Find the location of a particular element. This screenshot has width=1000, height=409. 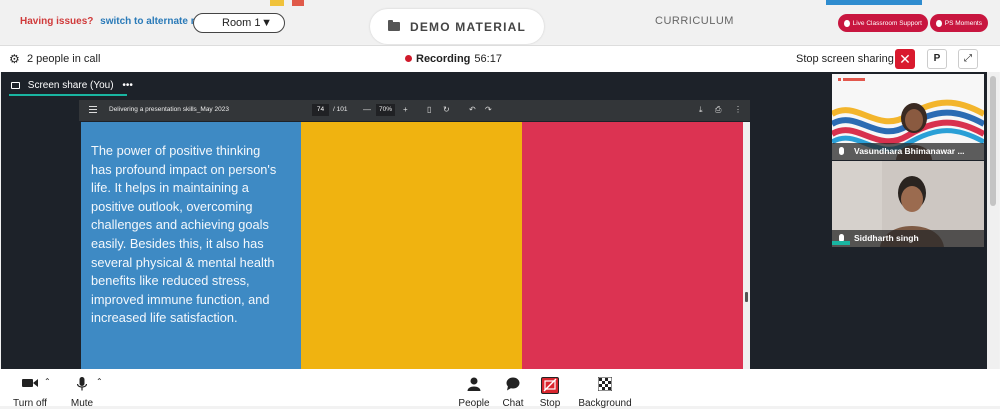

issues-text: Having issues? is located at coordinates (57, 21).